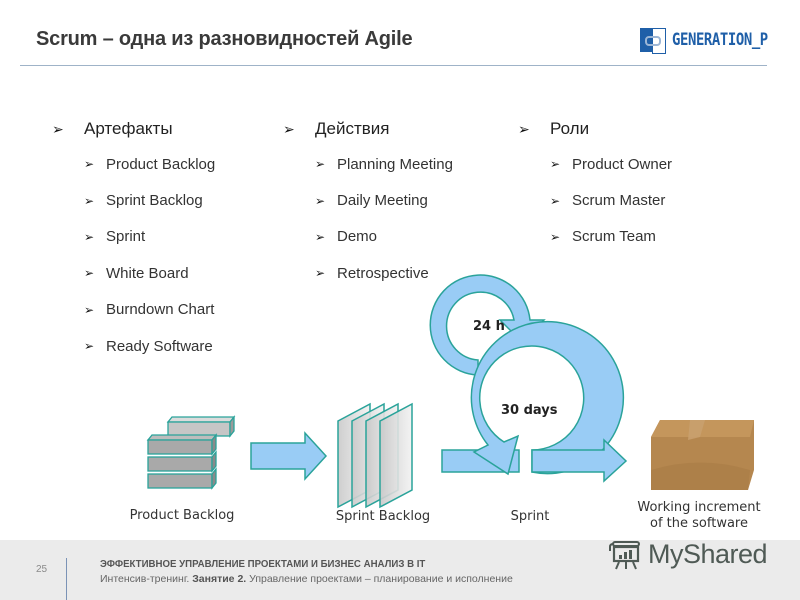 The image size is (800, 600). What do you see at coordinates (42, 569) in the screenshot?
I see `page-number: 25` at bounding box center [42, 569].